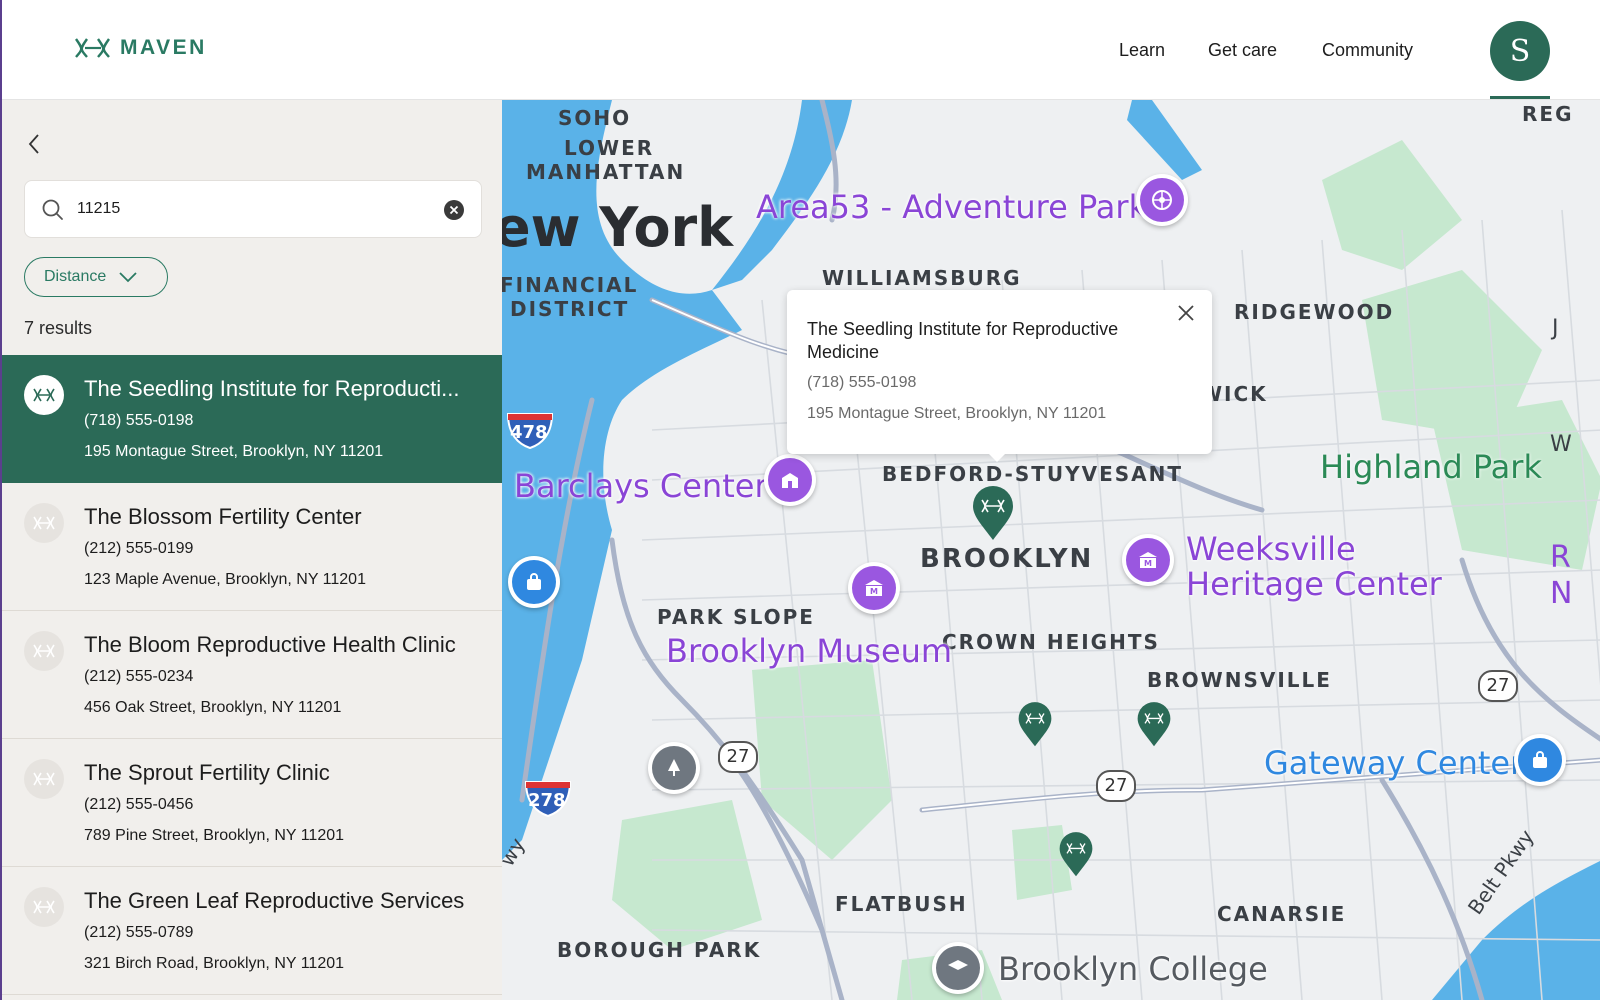 The height and width of the screenshot is (1000, 1600). What do you see at coordinates (901, 904) in the screenshot?
I see `map-label: FLATBUSH` at bounding box center [901, 904].